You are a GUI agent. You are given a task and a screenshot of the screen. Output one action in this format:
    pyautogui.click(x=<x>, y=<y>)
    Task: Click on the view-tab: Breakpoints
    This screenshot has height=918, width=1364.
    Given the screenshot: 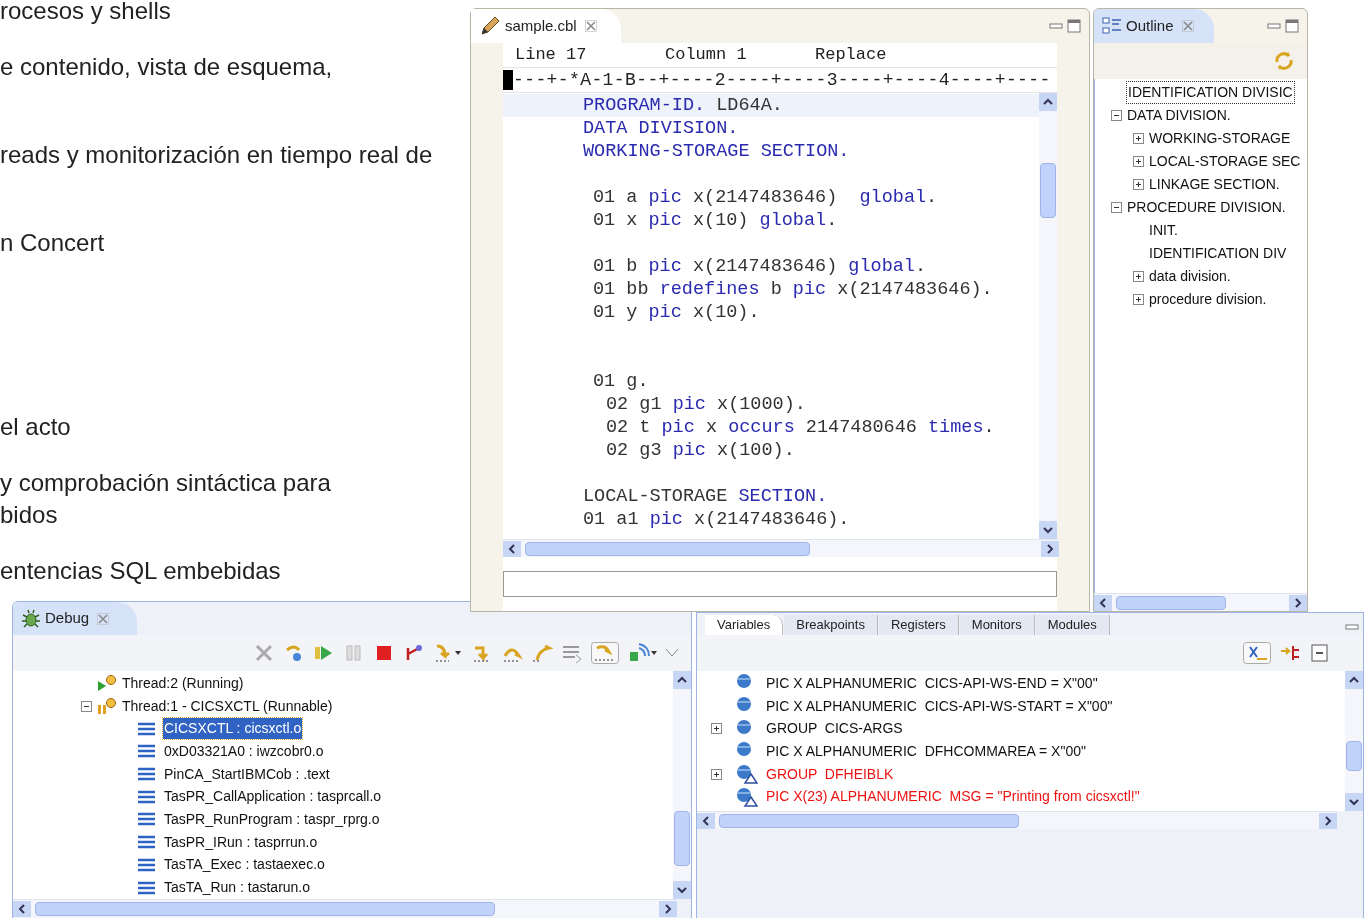 What is the action you would take?
    pyautogui.click(x=831, y=625)
    